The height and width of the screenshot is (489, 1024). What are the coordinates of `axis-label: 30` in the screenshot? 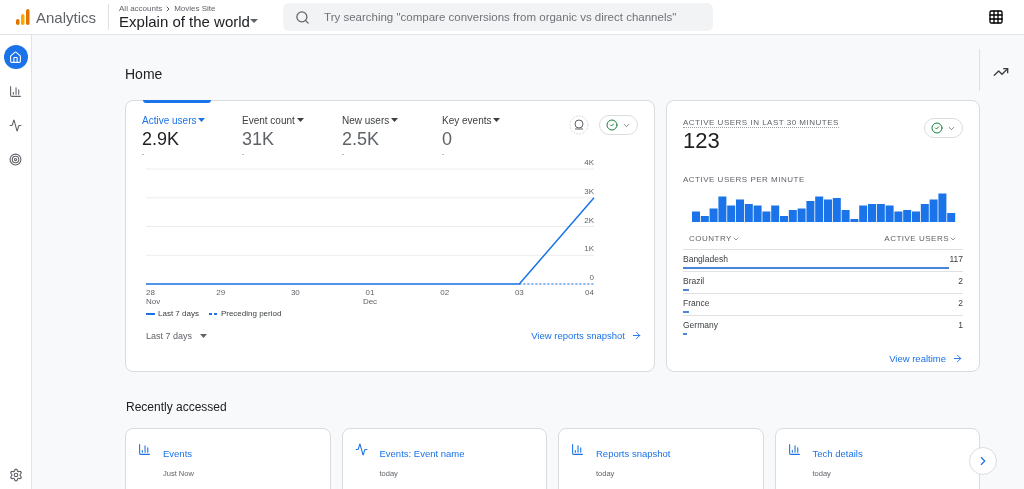 It's located at (295, 292).